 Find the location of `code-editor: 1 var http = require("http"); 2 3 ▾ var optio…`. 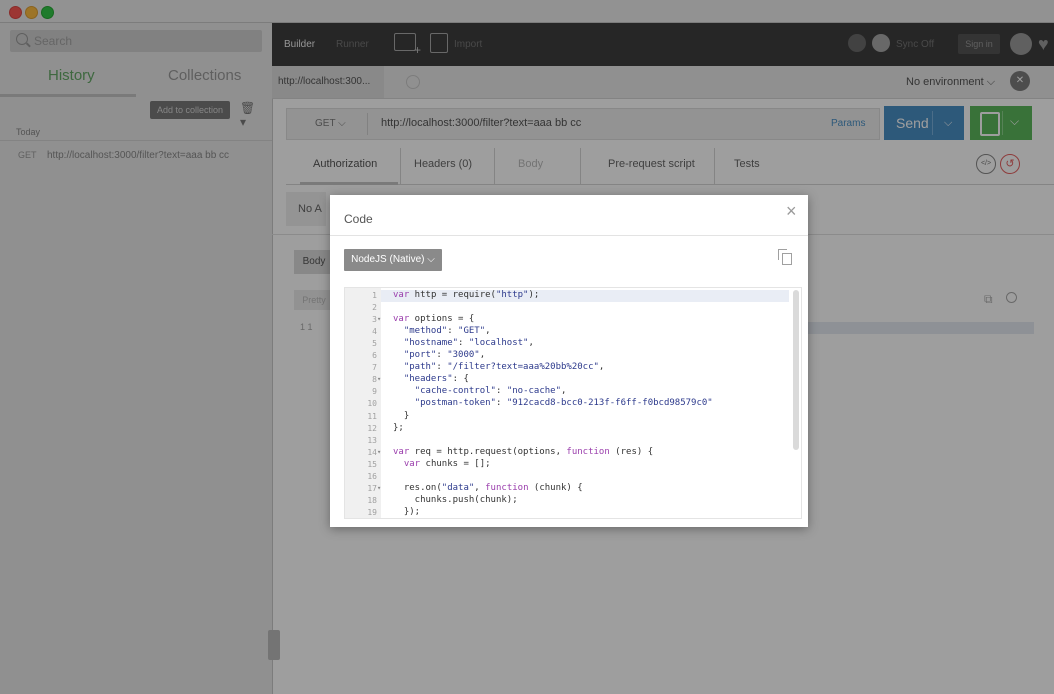

code-editor: 1 var http = require("http"); 2 3 ▾ var optio… is located at coordinates (573, 403).